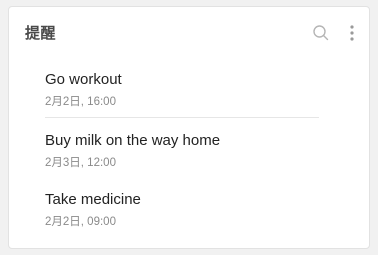 This screenshot has width=378, height=255. I want to click on search-button, so click(321, 33).